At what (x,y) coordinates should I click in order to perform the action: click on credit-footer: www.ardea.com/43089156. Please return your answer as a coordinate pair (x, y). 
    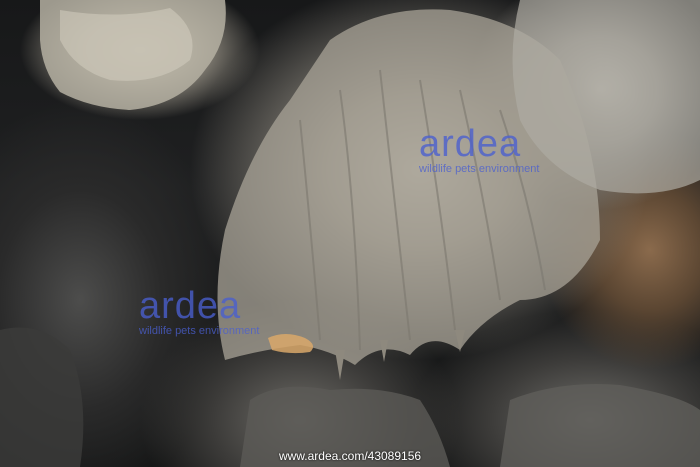
    Looking at the image, I should click on (350, 456).